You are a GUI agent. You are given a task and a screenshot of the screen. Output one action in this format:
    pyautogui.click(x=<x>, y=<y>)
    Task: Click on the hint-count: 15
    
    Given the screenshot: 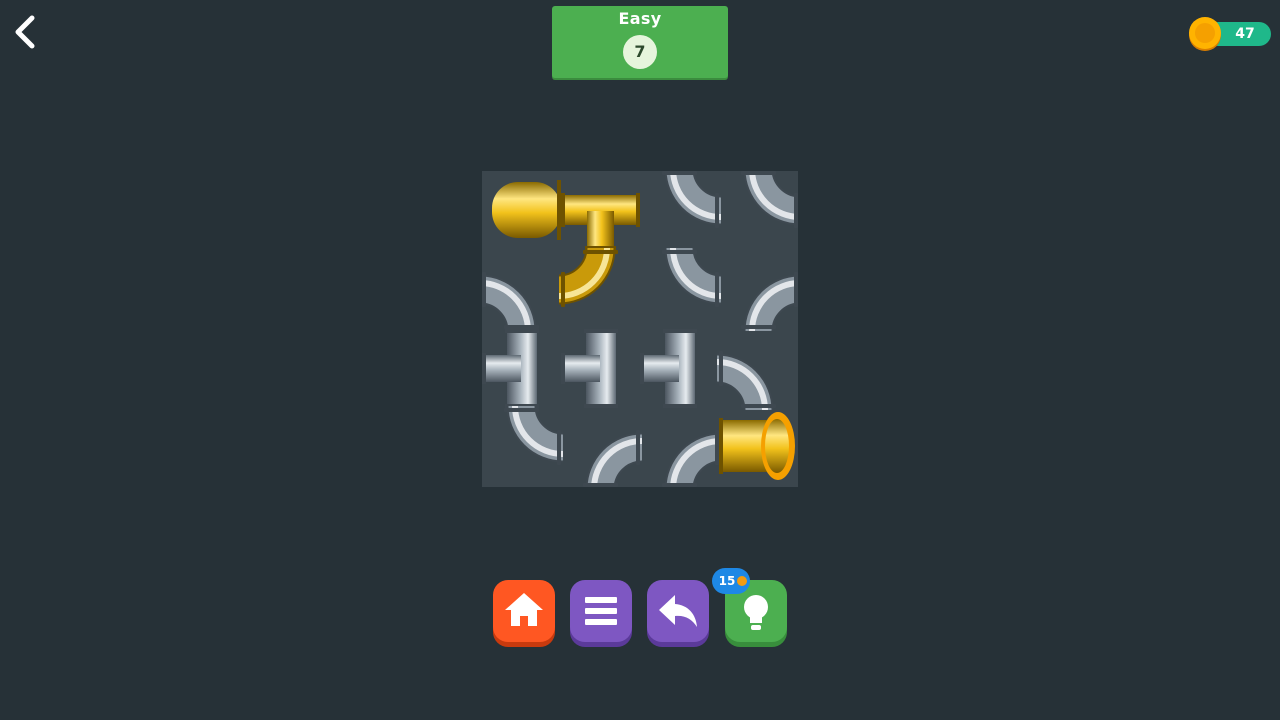 What is the action you would take?
    pyautogui.click(x=727, y=581)
    